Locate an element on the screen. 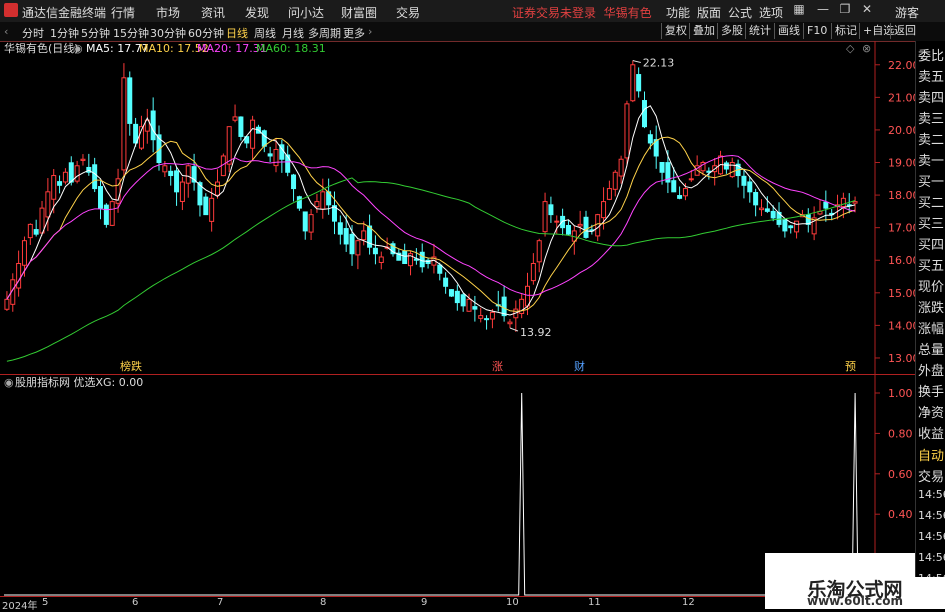  price-axis-label: 15.00 is located at coordinates (901, 293).